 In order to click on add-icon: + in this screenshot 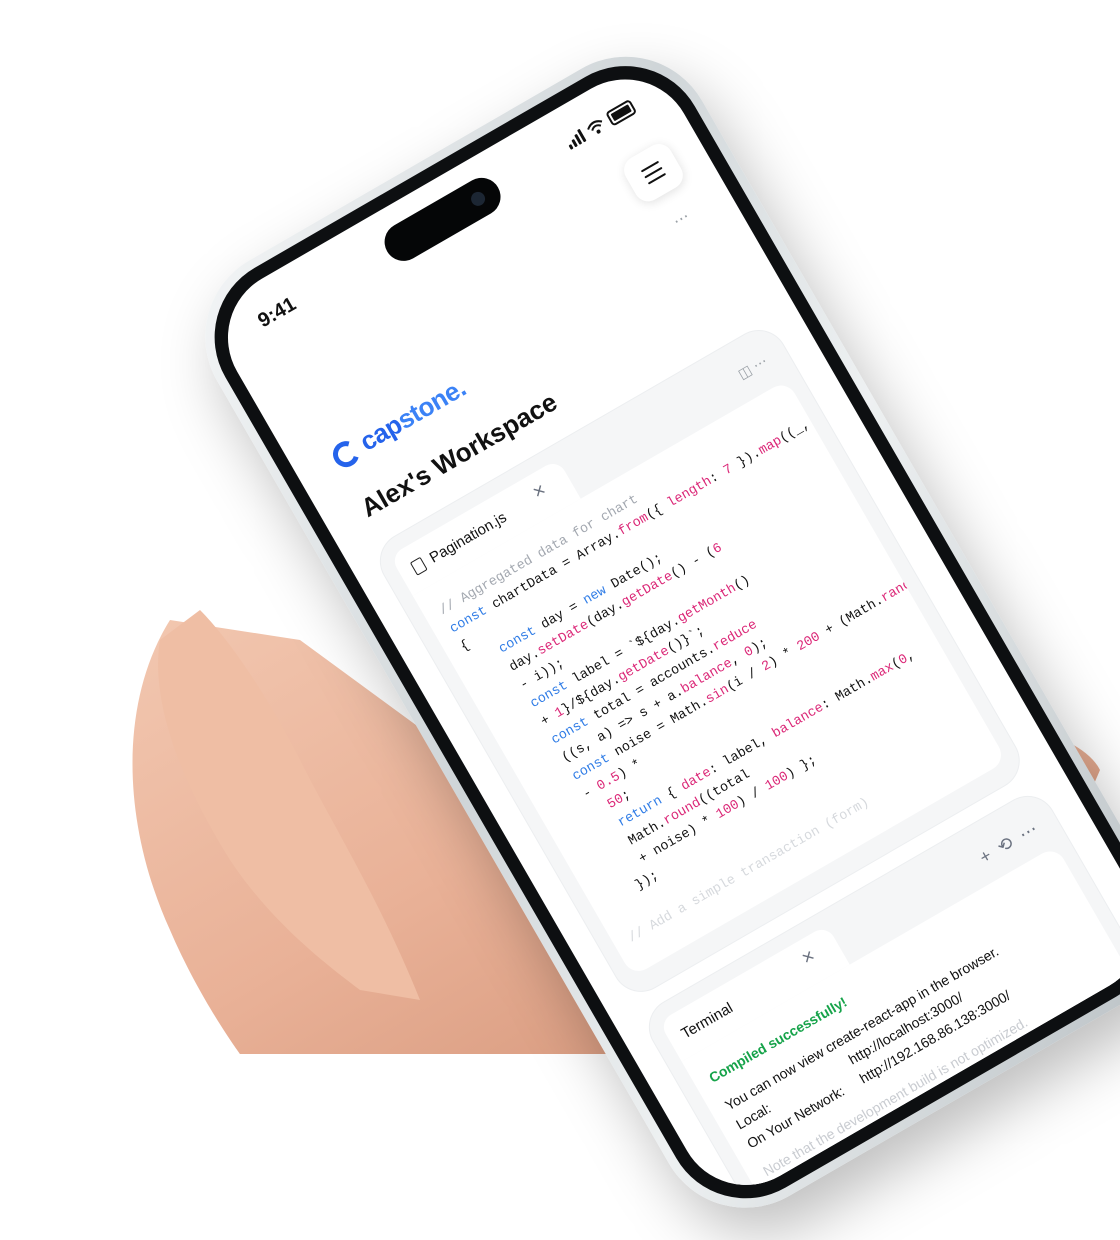, I will do `click(986, 856)`.